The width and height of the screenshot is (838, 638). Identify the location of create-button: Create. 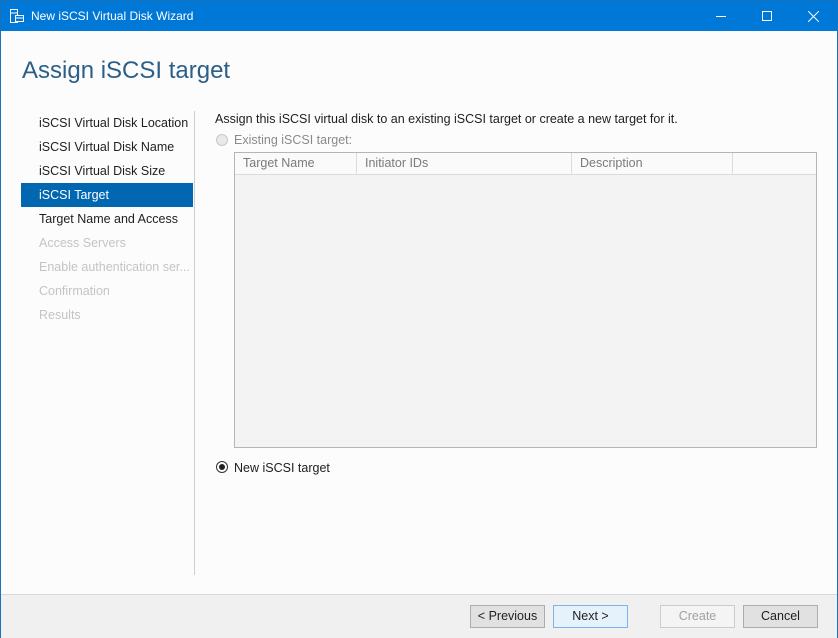
(697, 616).